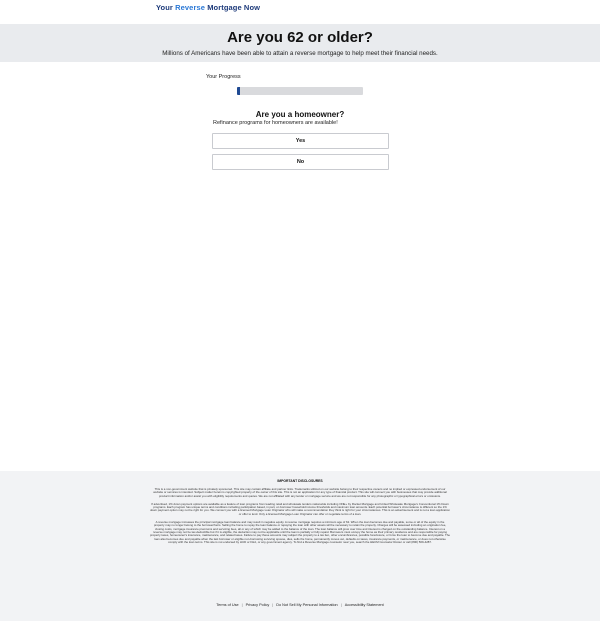  Describe the element at coordinates (233, 7) in the screenshot. I see `logo-text-3: Mortgage Now` at that location.